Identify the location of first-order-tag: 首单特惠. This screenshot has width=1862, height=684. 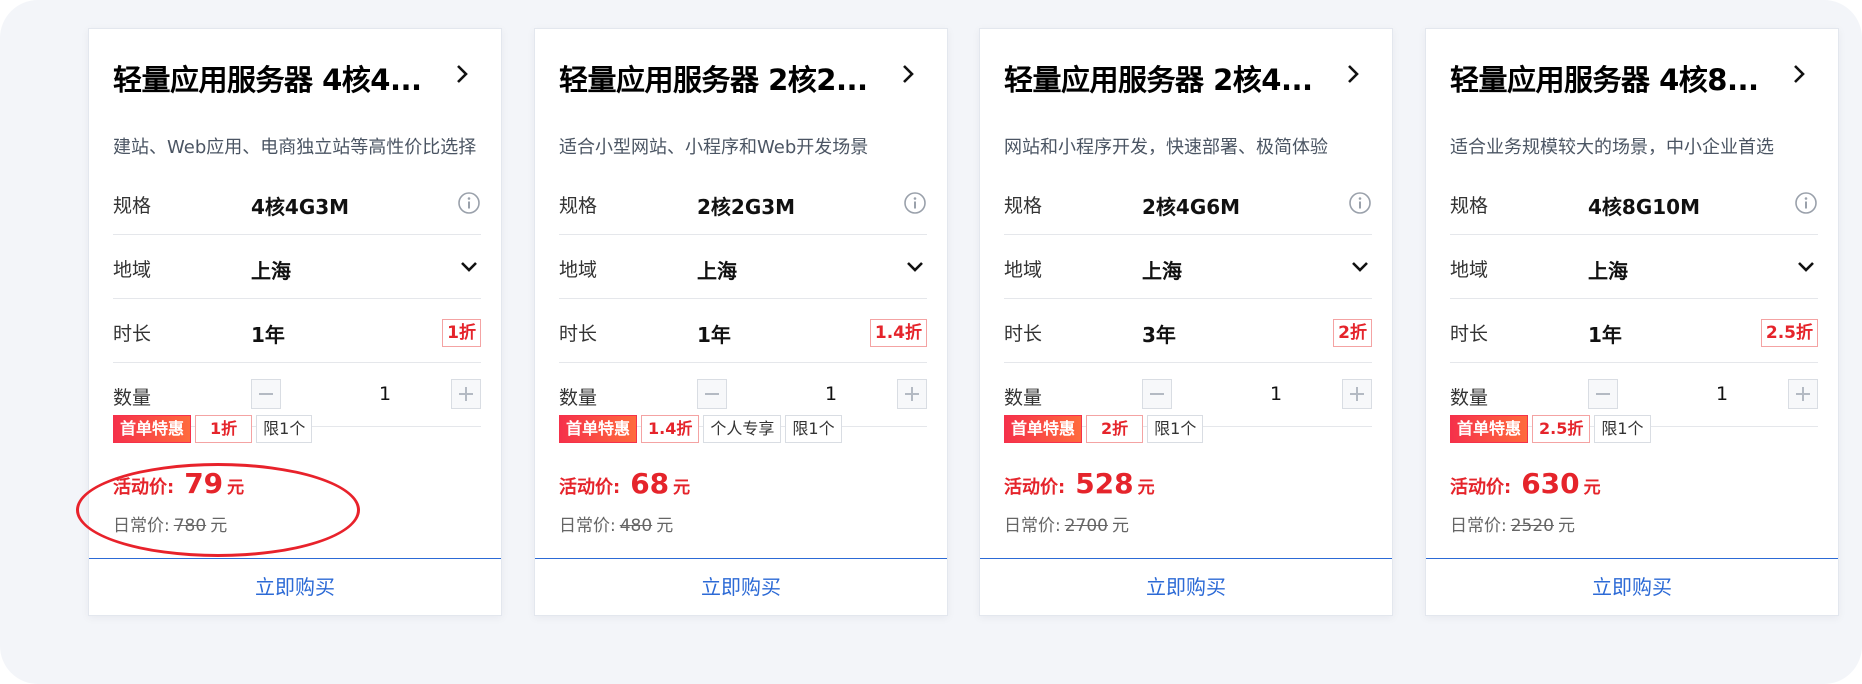
(1043, 429).